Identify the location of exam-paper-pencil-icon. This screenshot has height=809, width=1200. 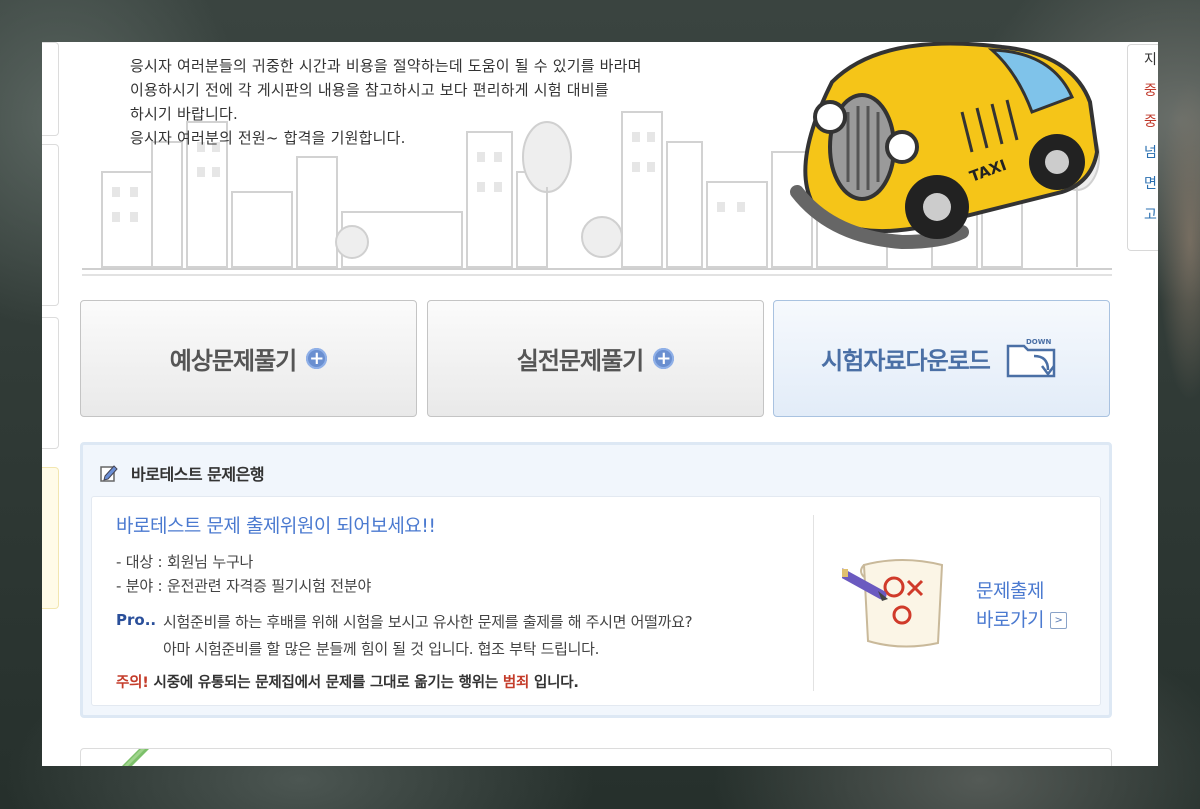
(893, 603).